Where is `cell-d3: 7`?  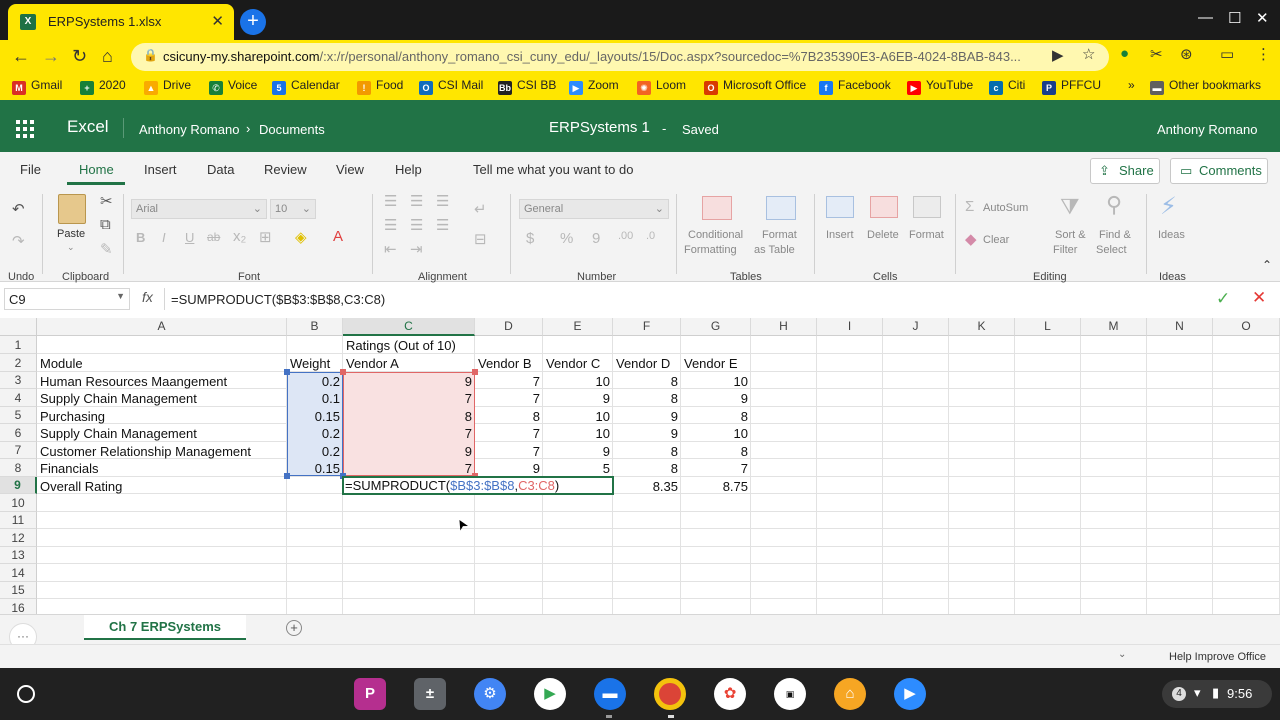
cell-d3: 7 is located at coordinates (507, 381).